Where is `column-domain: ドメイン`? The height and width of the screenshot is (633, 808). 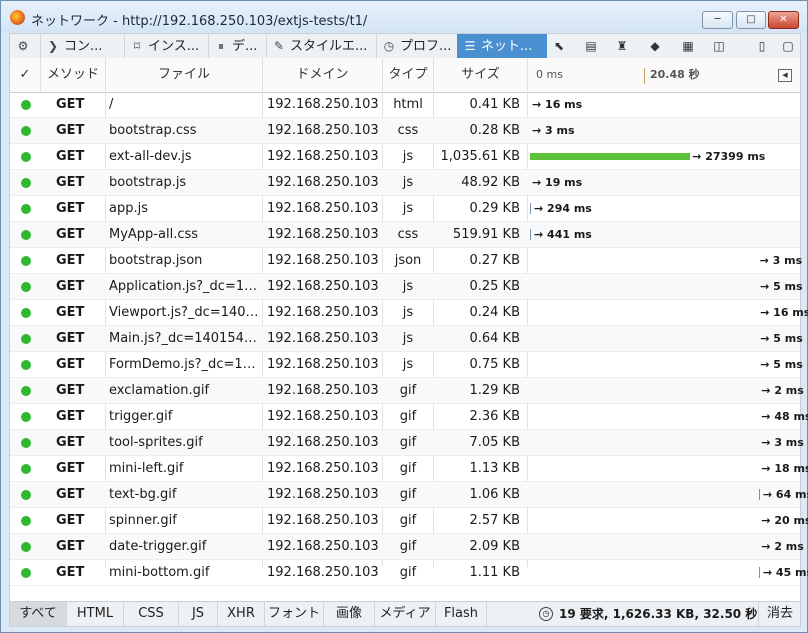 column-domain: ドメイン is located at coordinates (323, 75).